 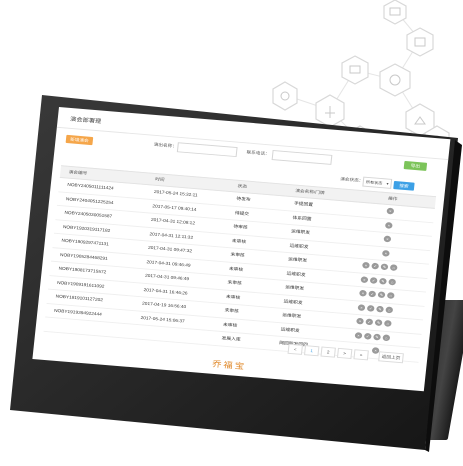 I want to click on time-cell: 2017-05-24 15:06:37, so click(x=162, y=318).